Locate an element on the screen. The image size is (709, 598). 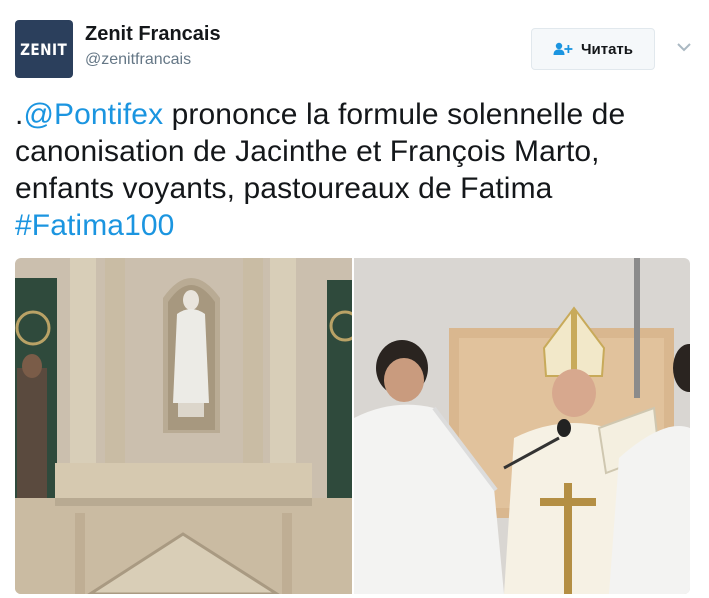
chevron-down-icon is located at coordinates (684, 47).